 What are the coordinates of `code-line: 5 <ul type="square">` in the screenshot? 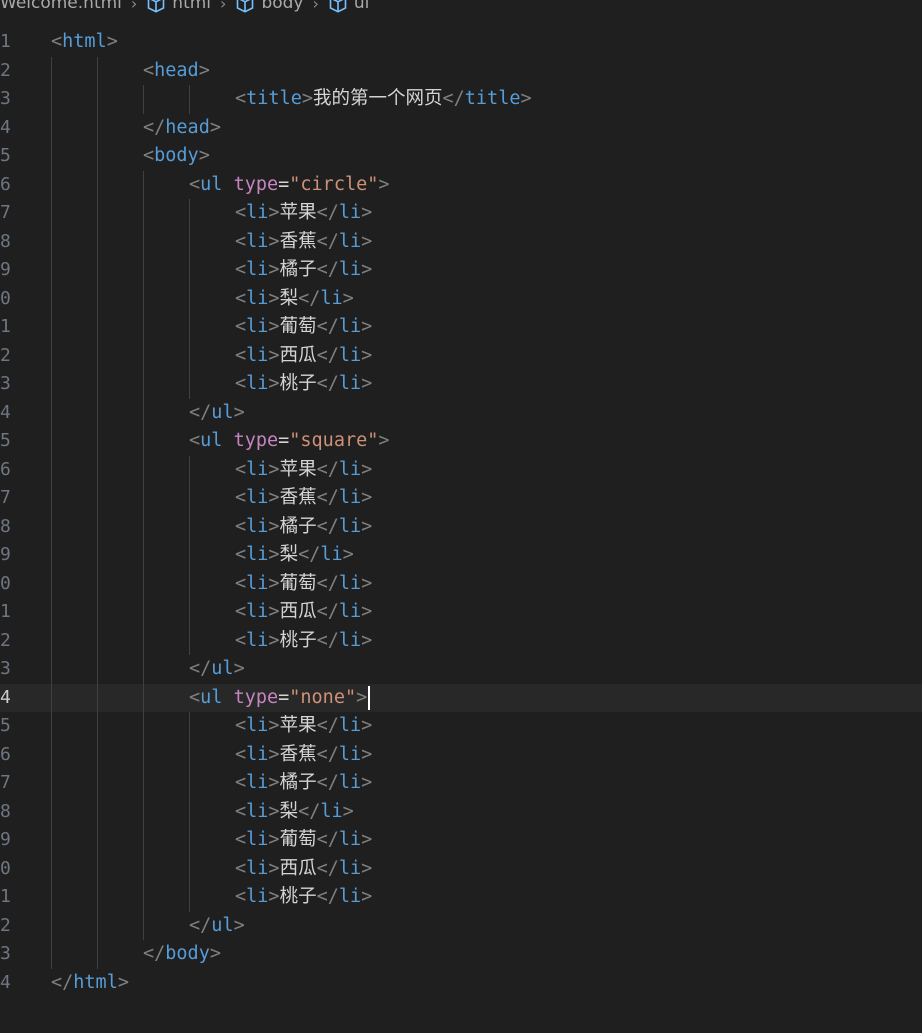 It's located at (461, 441).